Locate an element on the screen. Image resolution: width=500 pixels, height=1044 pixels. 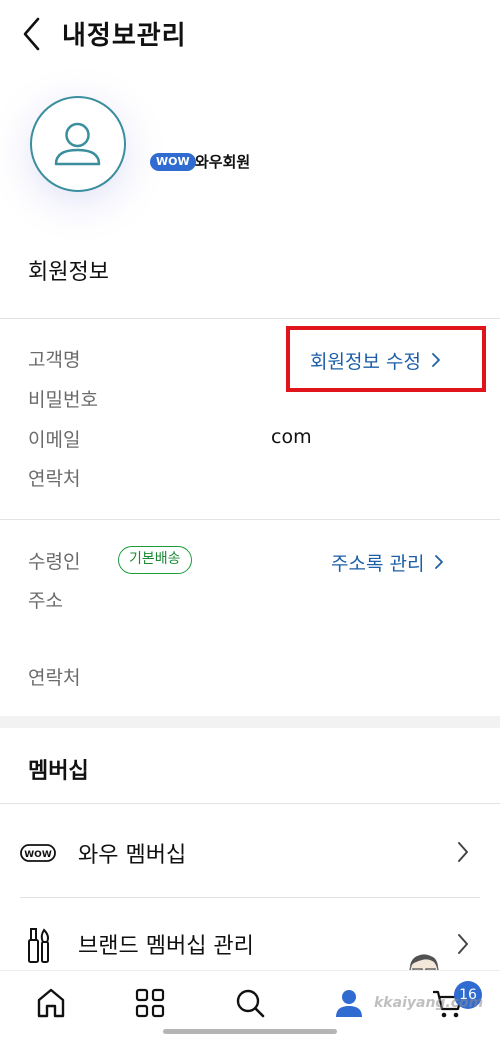
email-label: 이메일 is located at coordinates (54, 440).